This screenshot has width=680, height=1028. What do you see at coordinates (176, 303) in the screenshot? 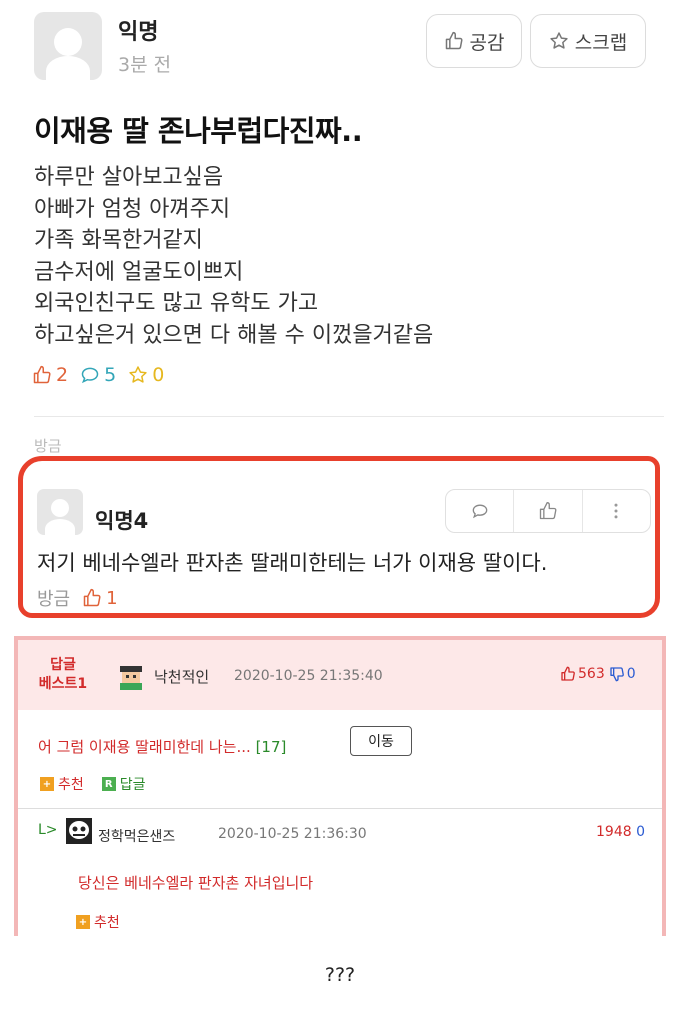
I see `content-line: 외국인친구도 많고 유학도 가고` at bounding box center [176, 303].